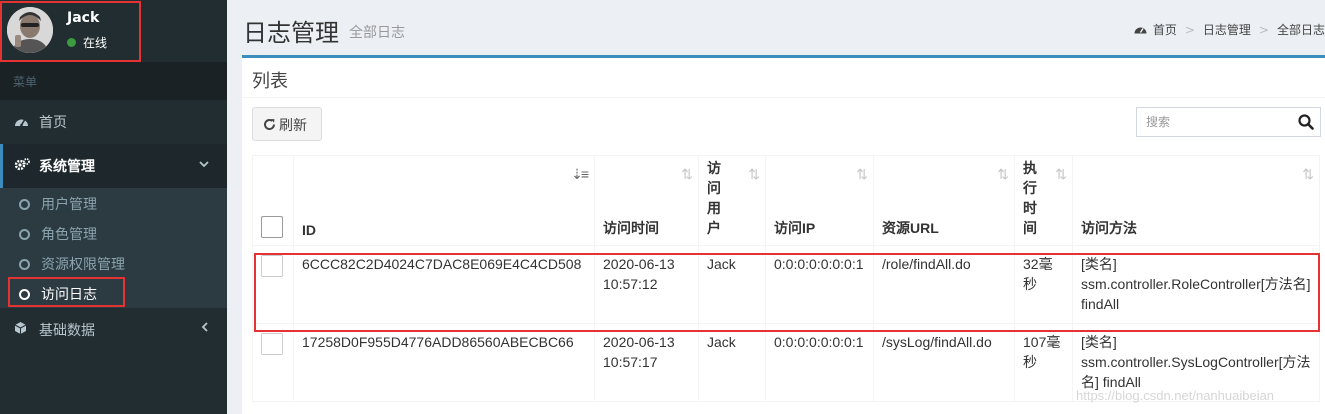  I want to click on sidebar-item-label: 基础数据, so click(67, 331).